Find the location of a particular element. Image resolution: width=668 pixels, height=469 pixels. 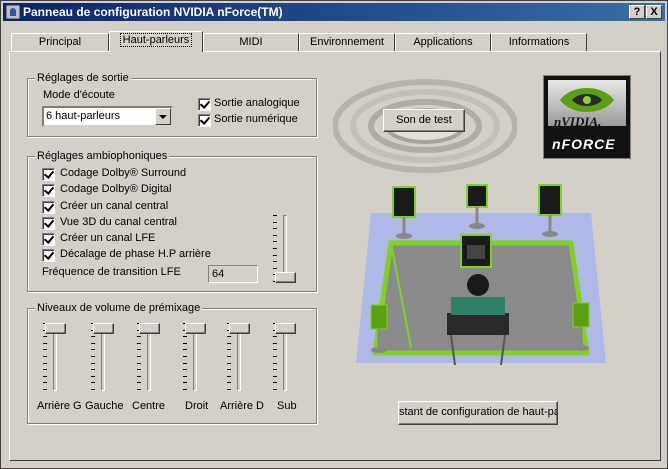

listening-mode-select: 6 haut-parleurs is located at coordinates (107, 116).